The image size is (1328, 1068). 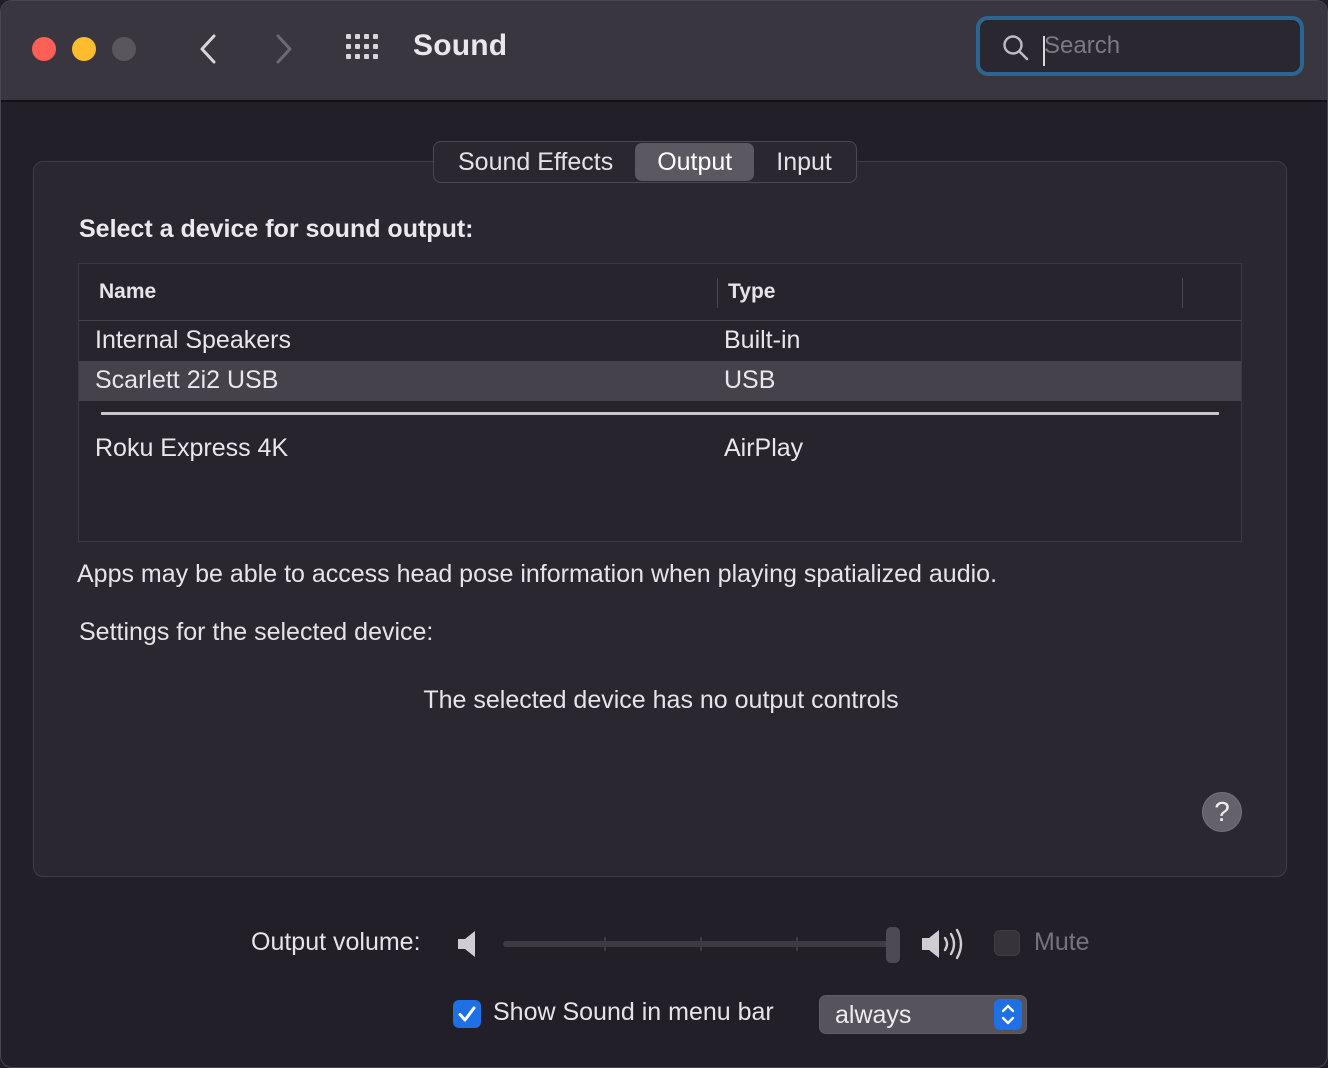 What do you see at coordinates (751, 292) in the screenshot?
I see `column-header-type: Type` at bounding box center [751, 292].